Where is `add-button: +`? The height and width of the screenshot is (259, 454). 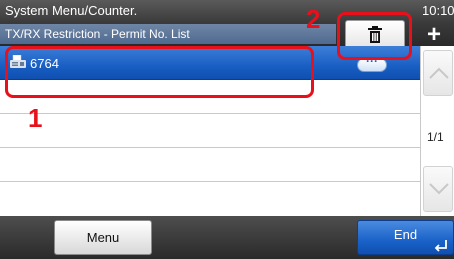
add-button: + is located at coordinates (434, 35).